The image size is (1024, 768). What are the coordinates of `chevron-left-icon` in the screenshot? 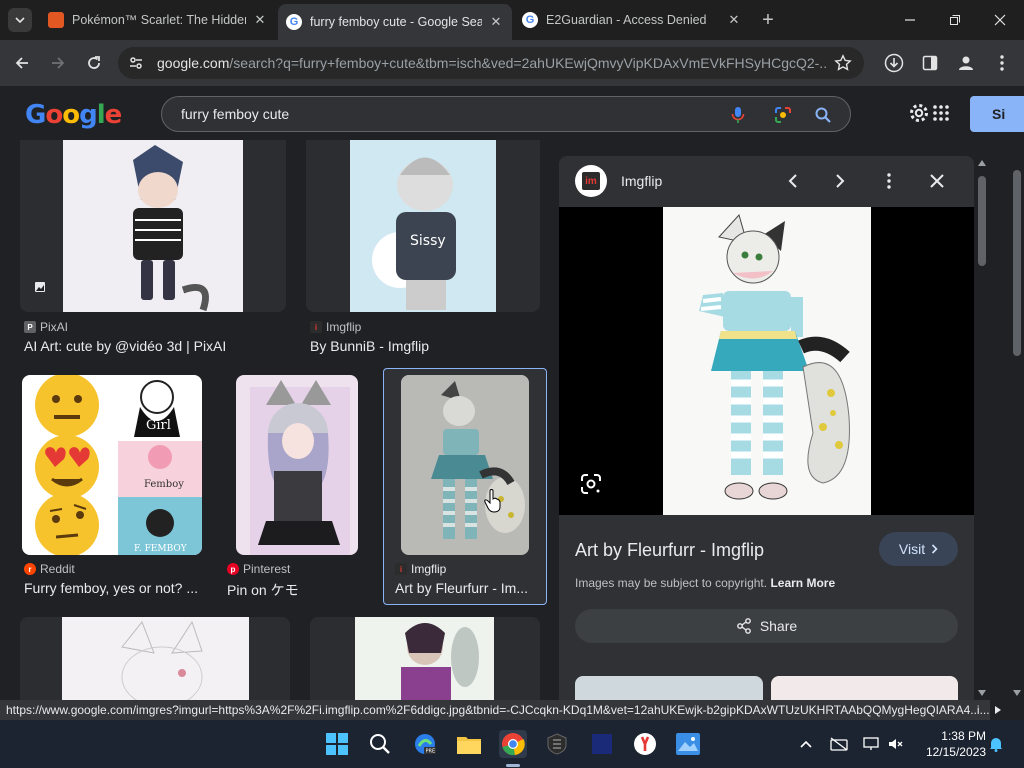 It's located at (792, 181).